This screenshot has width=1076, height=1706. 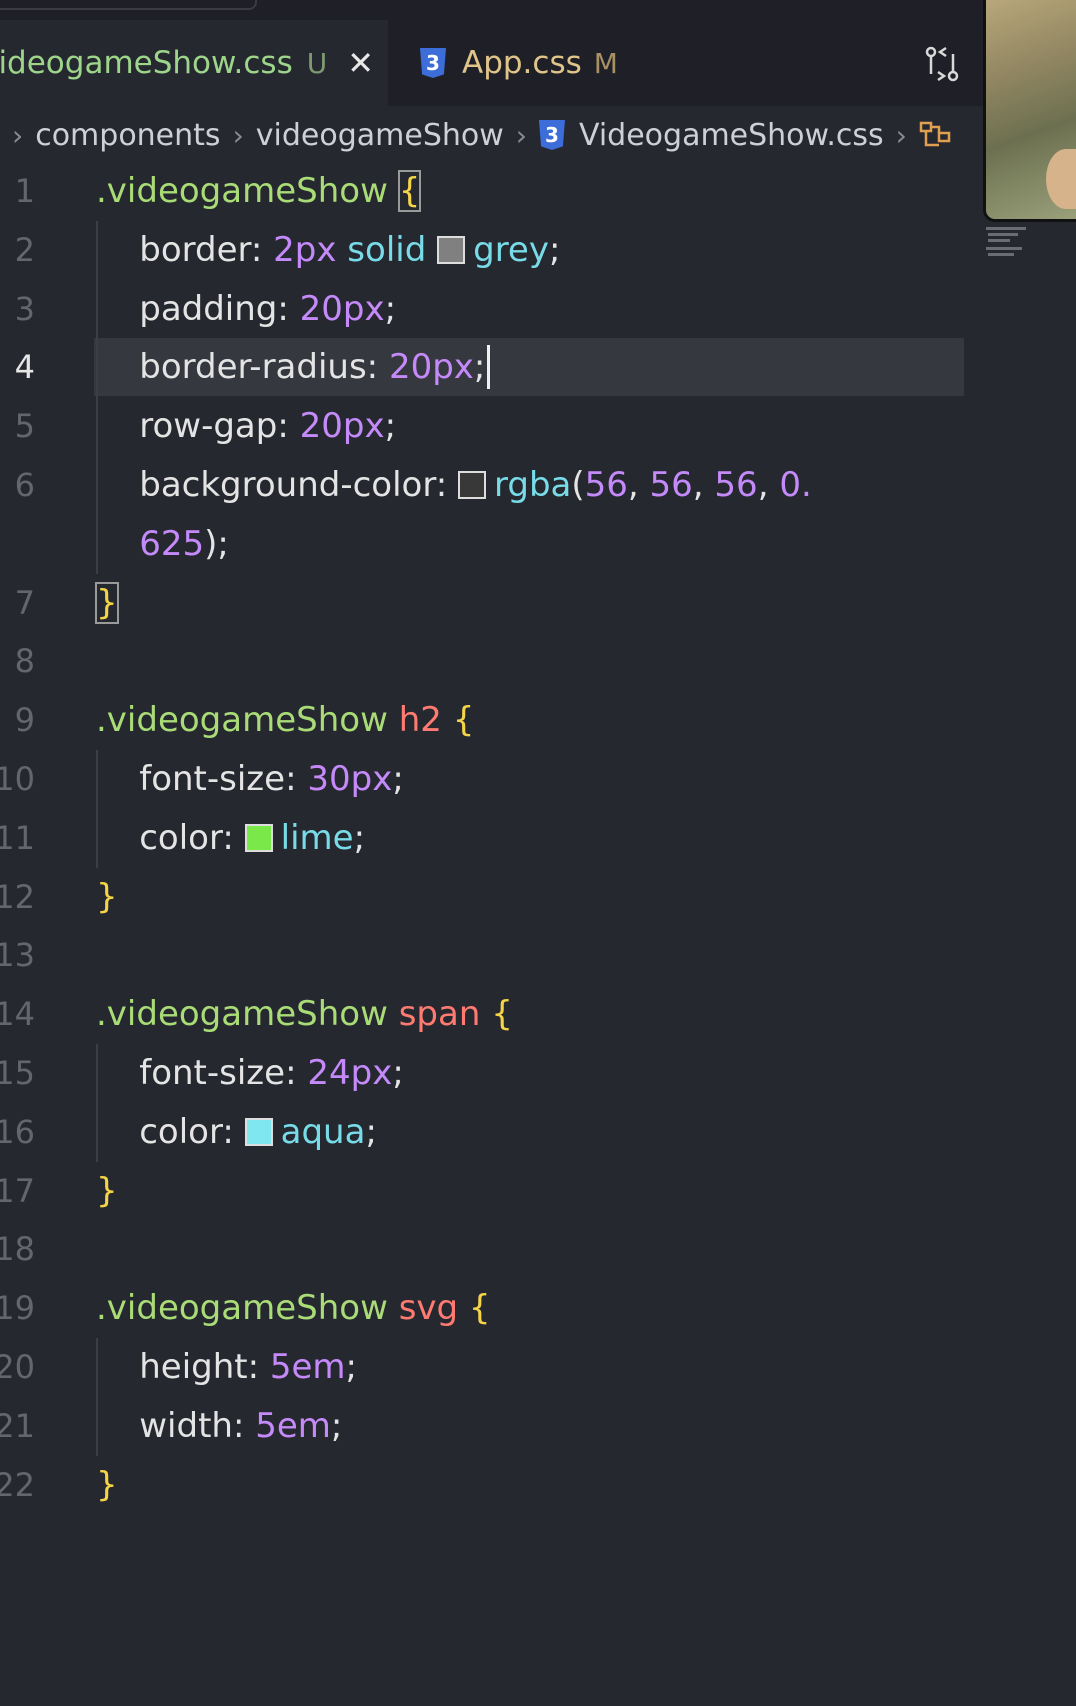 I want to click on code-token: row-gap:, so click(x=198, y=426).